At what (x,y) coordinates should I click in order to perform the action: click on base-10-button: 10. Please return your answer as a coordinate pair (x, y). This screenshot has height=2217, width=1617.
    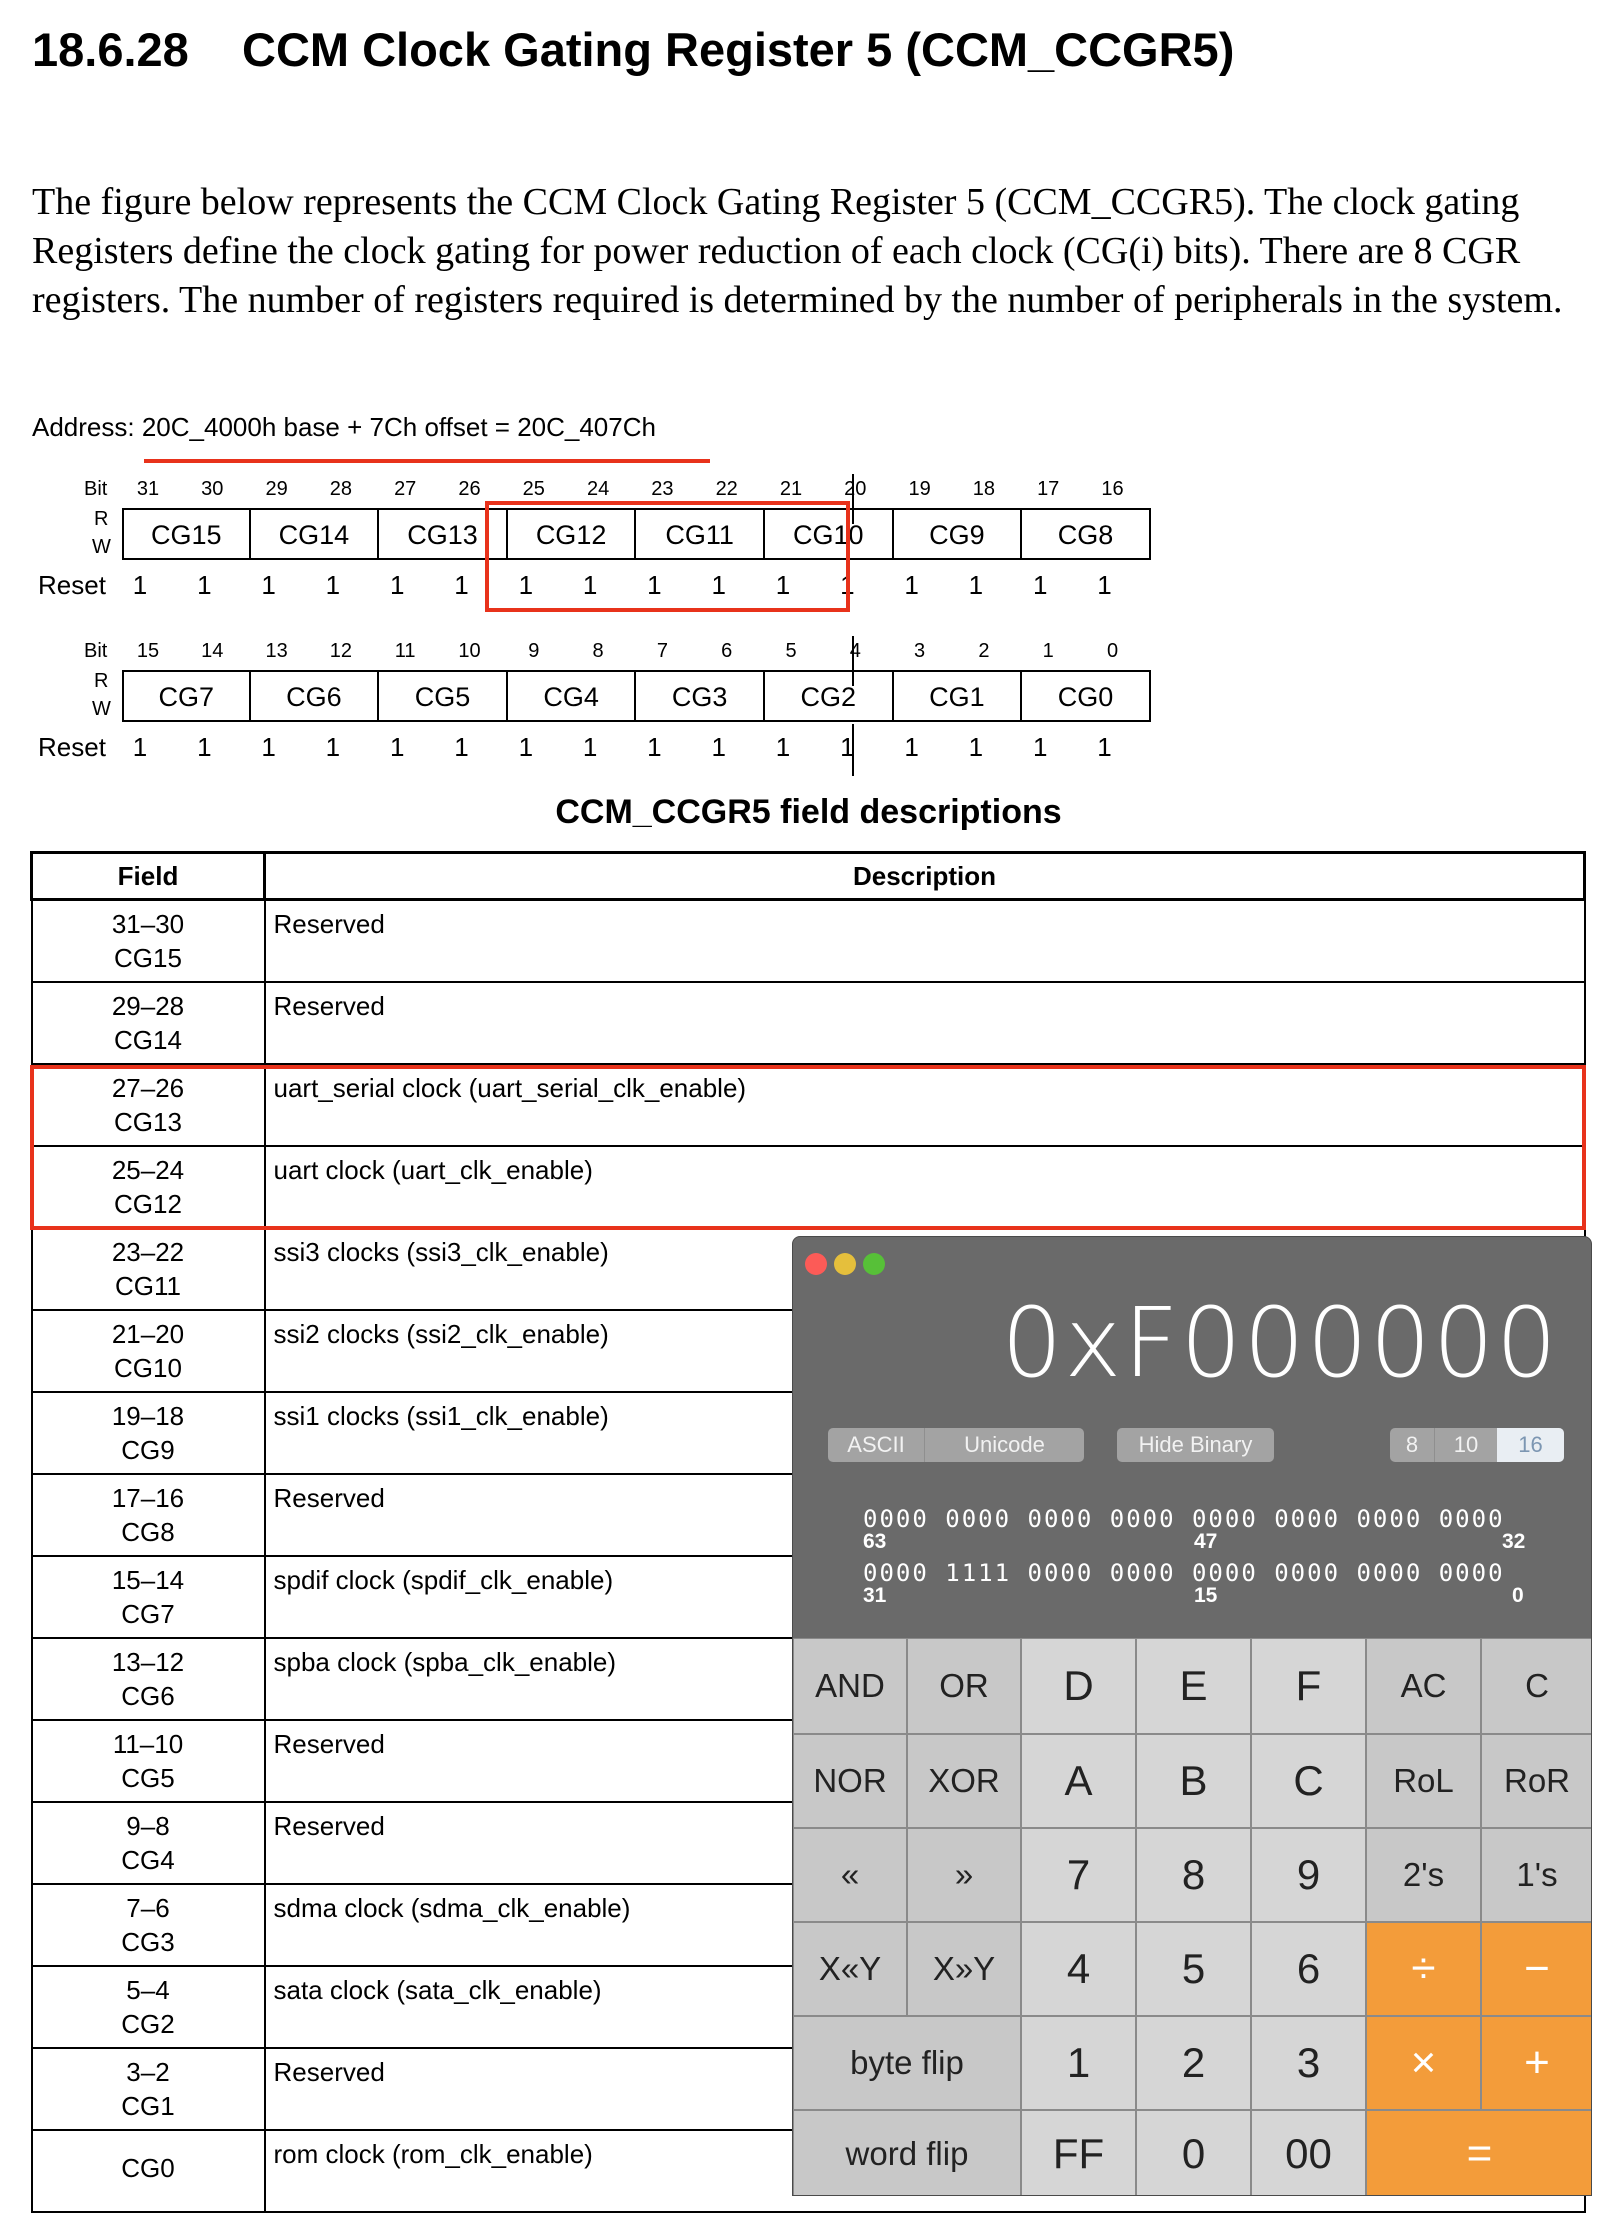
    Looking at the image, I should click on (1466, 1445).